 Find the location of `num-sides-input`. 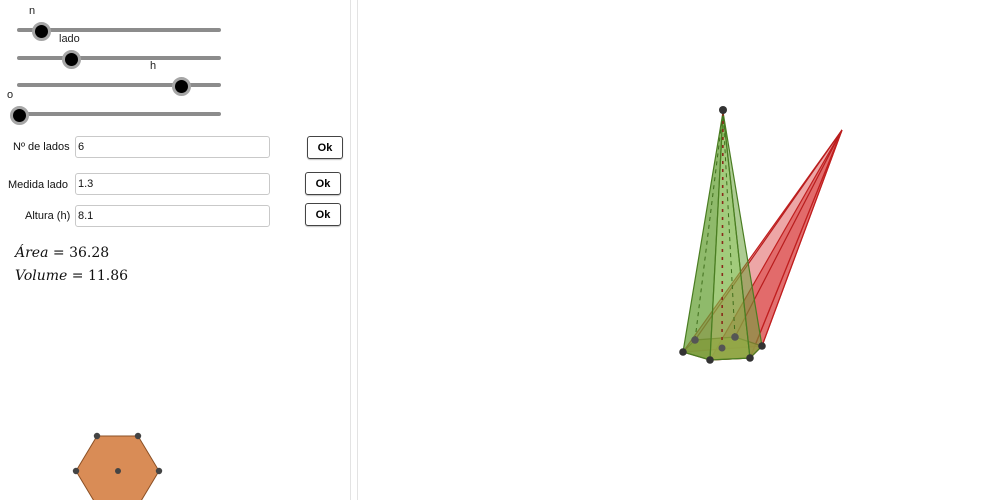

num-sides-input is located at coordinates (172, 147).